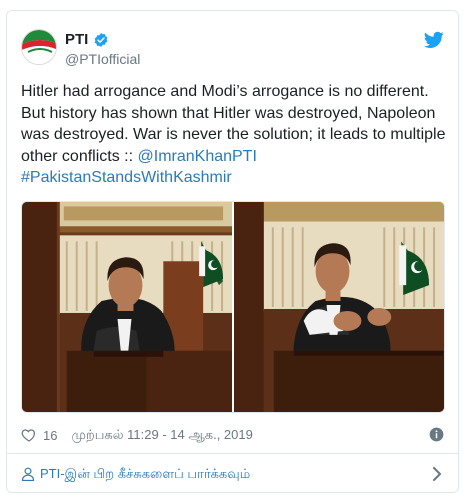  I want to click on chevron-right-icon, so click(437, 474).